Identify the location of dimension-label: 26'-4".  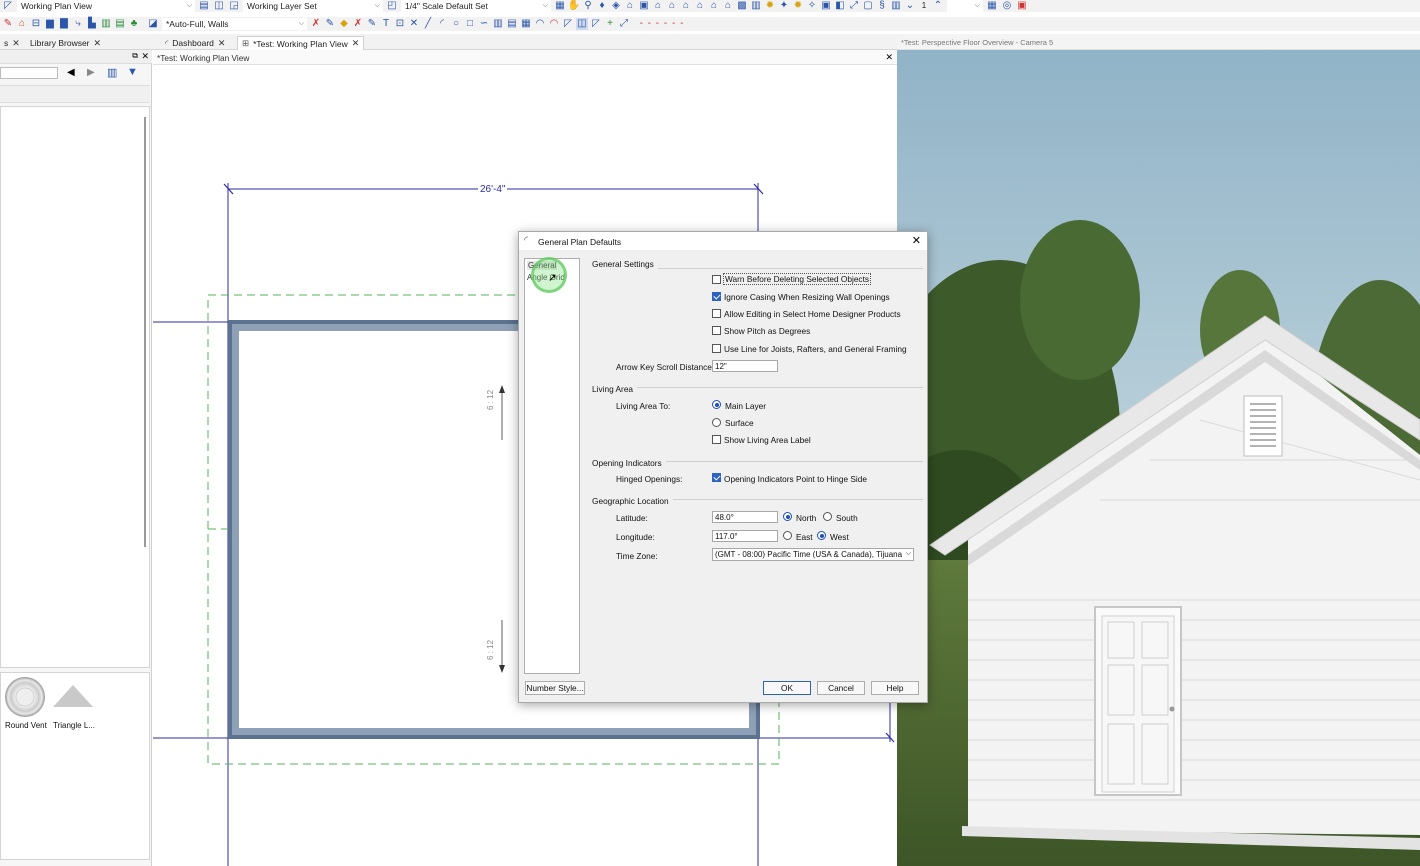
(493, 189).